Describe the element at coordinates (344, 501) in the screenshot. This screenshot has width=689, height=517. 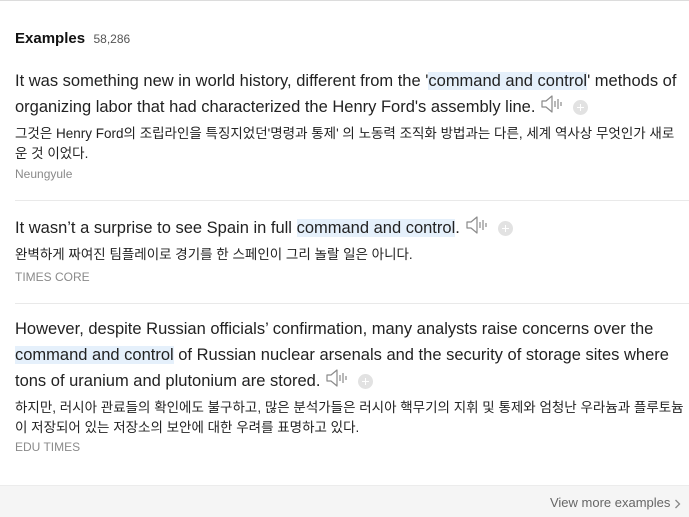
I see `footer-bar: View more examples` at that location.